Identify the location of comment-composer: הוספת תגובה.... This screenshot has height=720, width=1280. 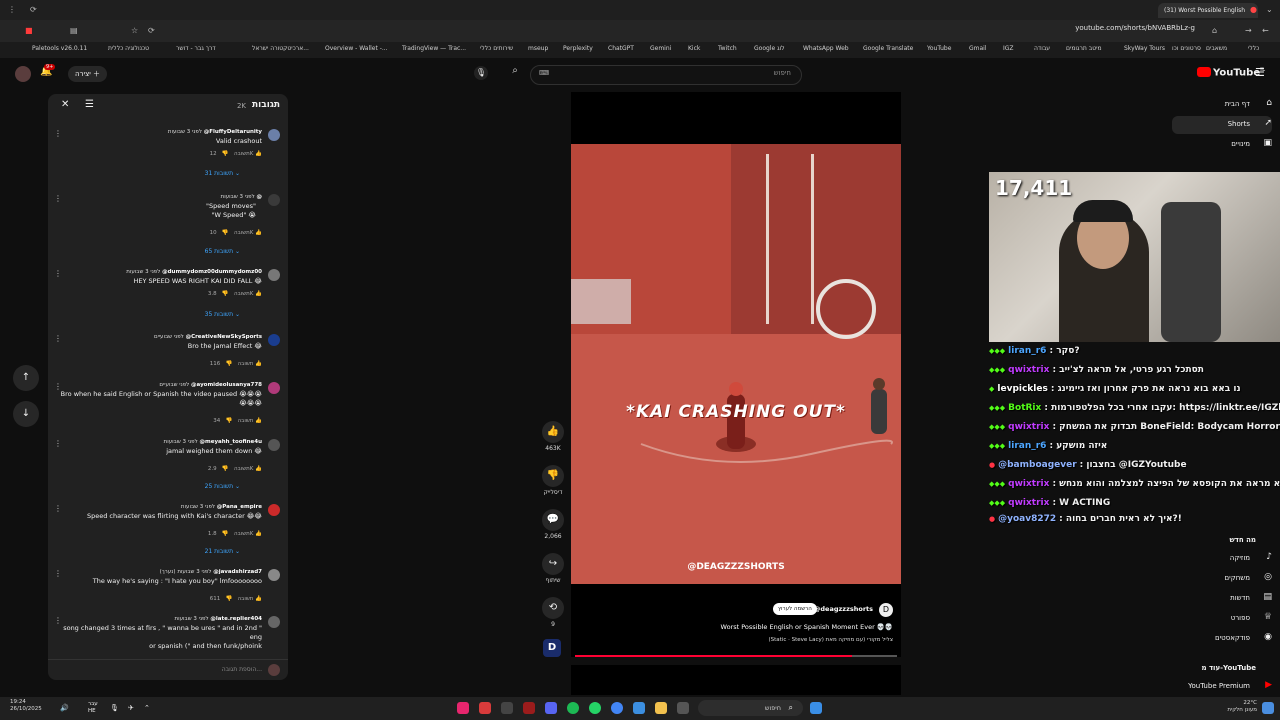
(168, 669).